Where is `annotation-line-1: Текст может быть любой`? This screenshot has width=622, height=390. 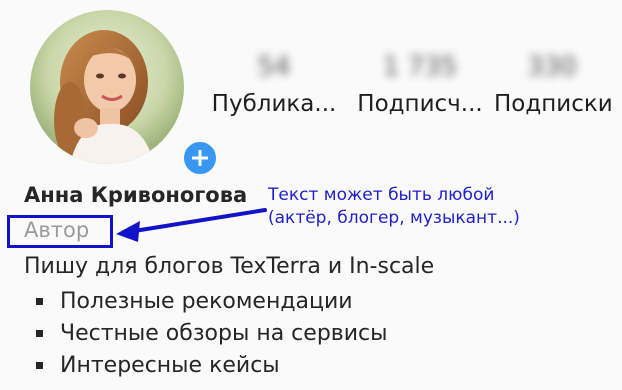
annotation-line-1: Текст может быть любой is located at coordinates (381, 195).